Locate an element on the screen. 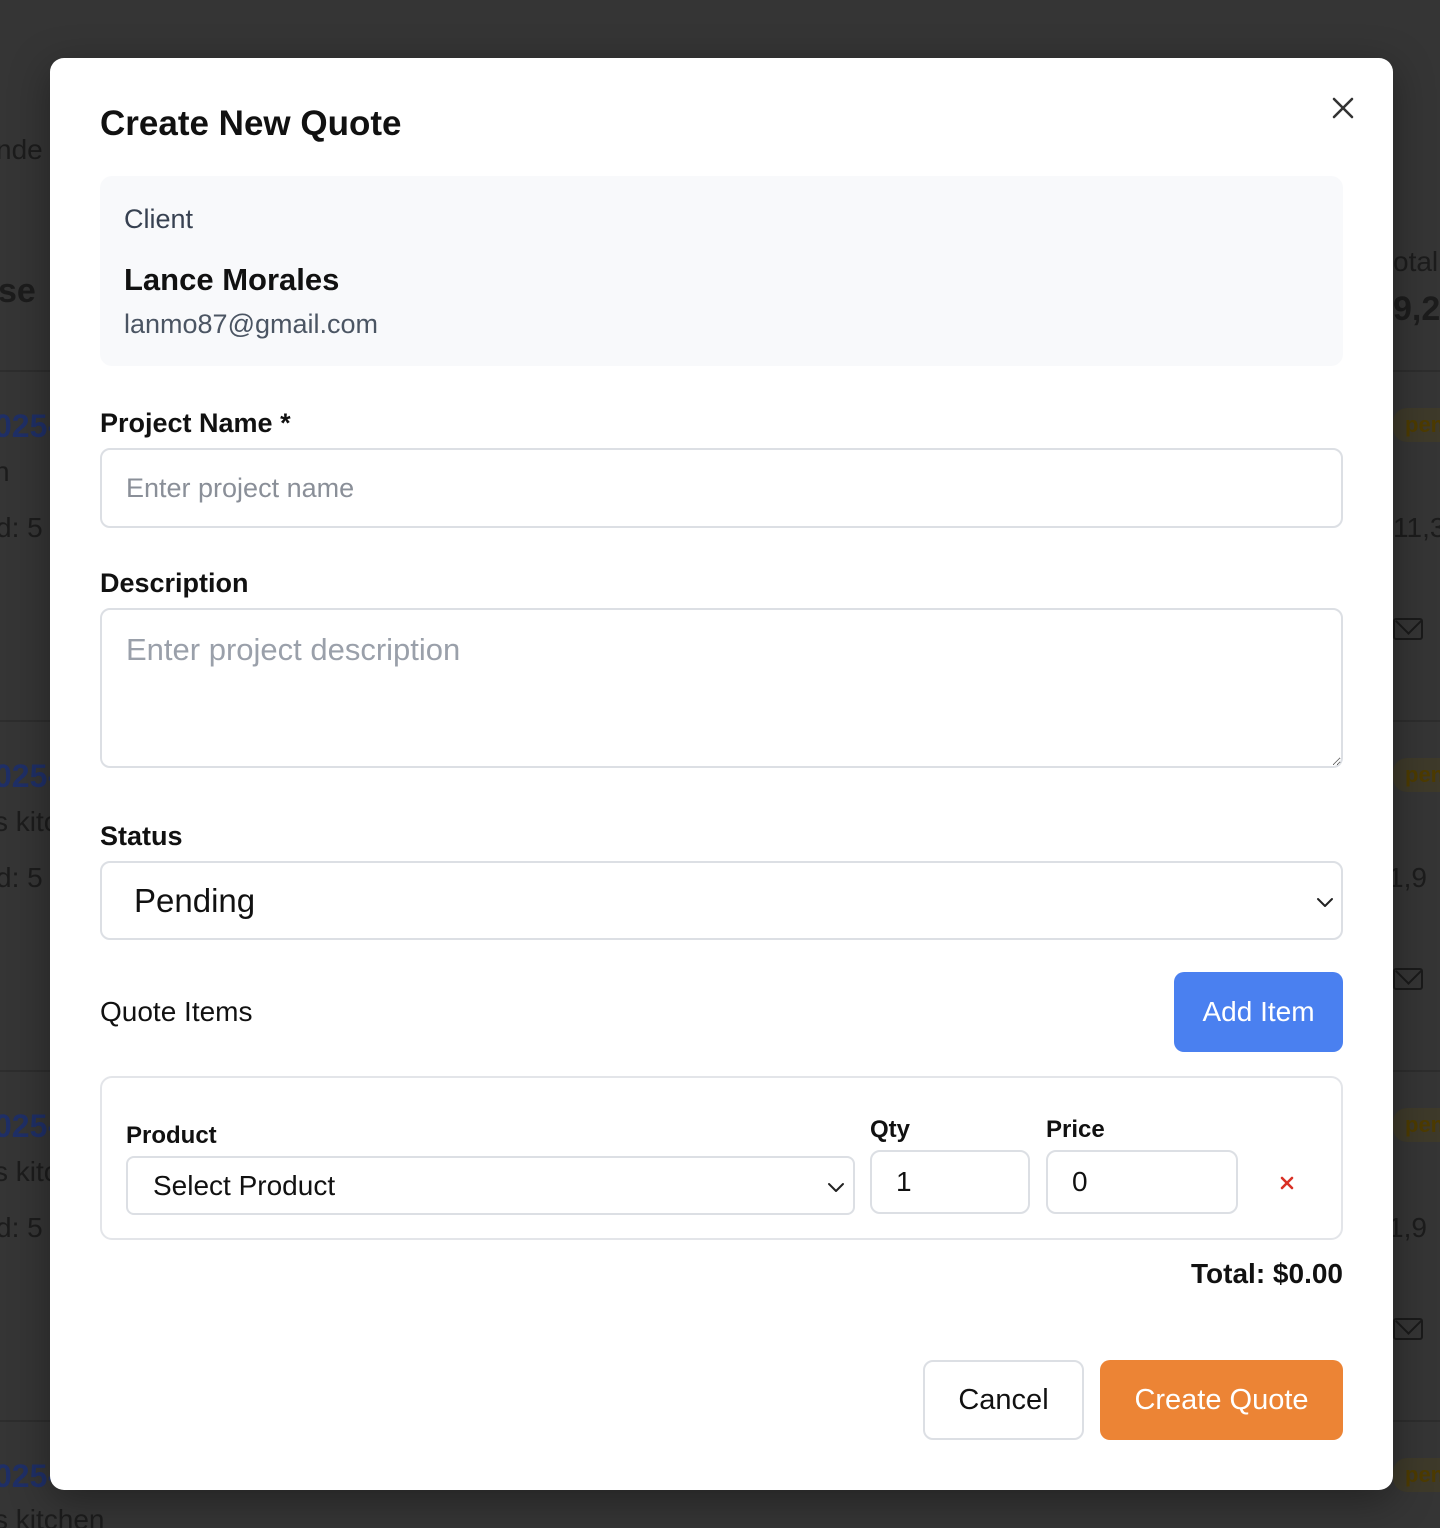 The height and width of the screenshot is (1528, 1440). client-email: lanmo87@gmail.com is located at coordinates (251, 324).